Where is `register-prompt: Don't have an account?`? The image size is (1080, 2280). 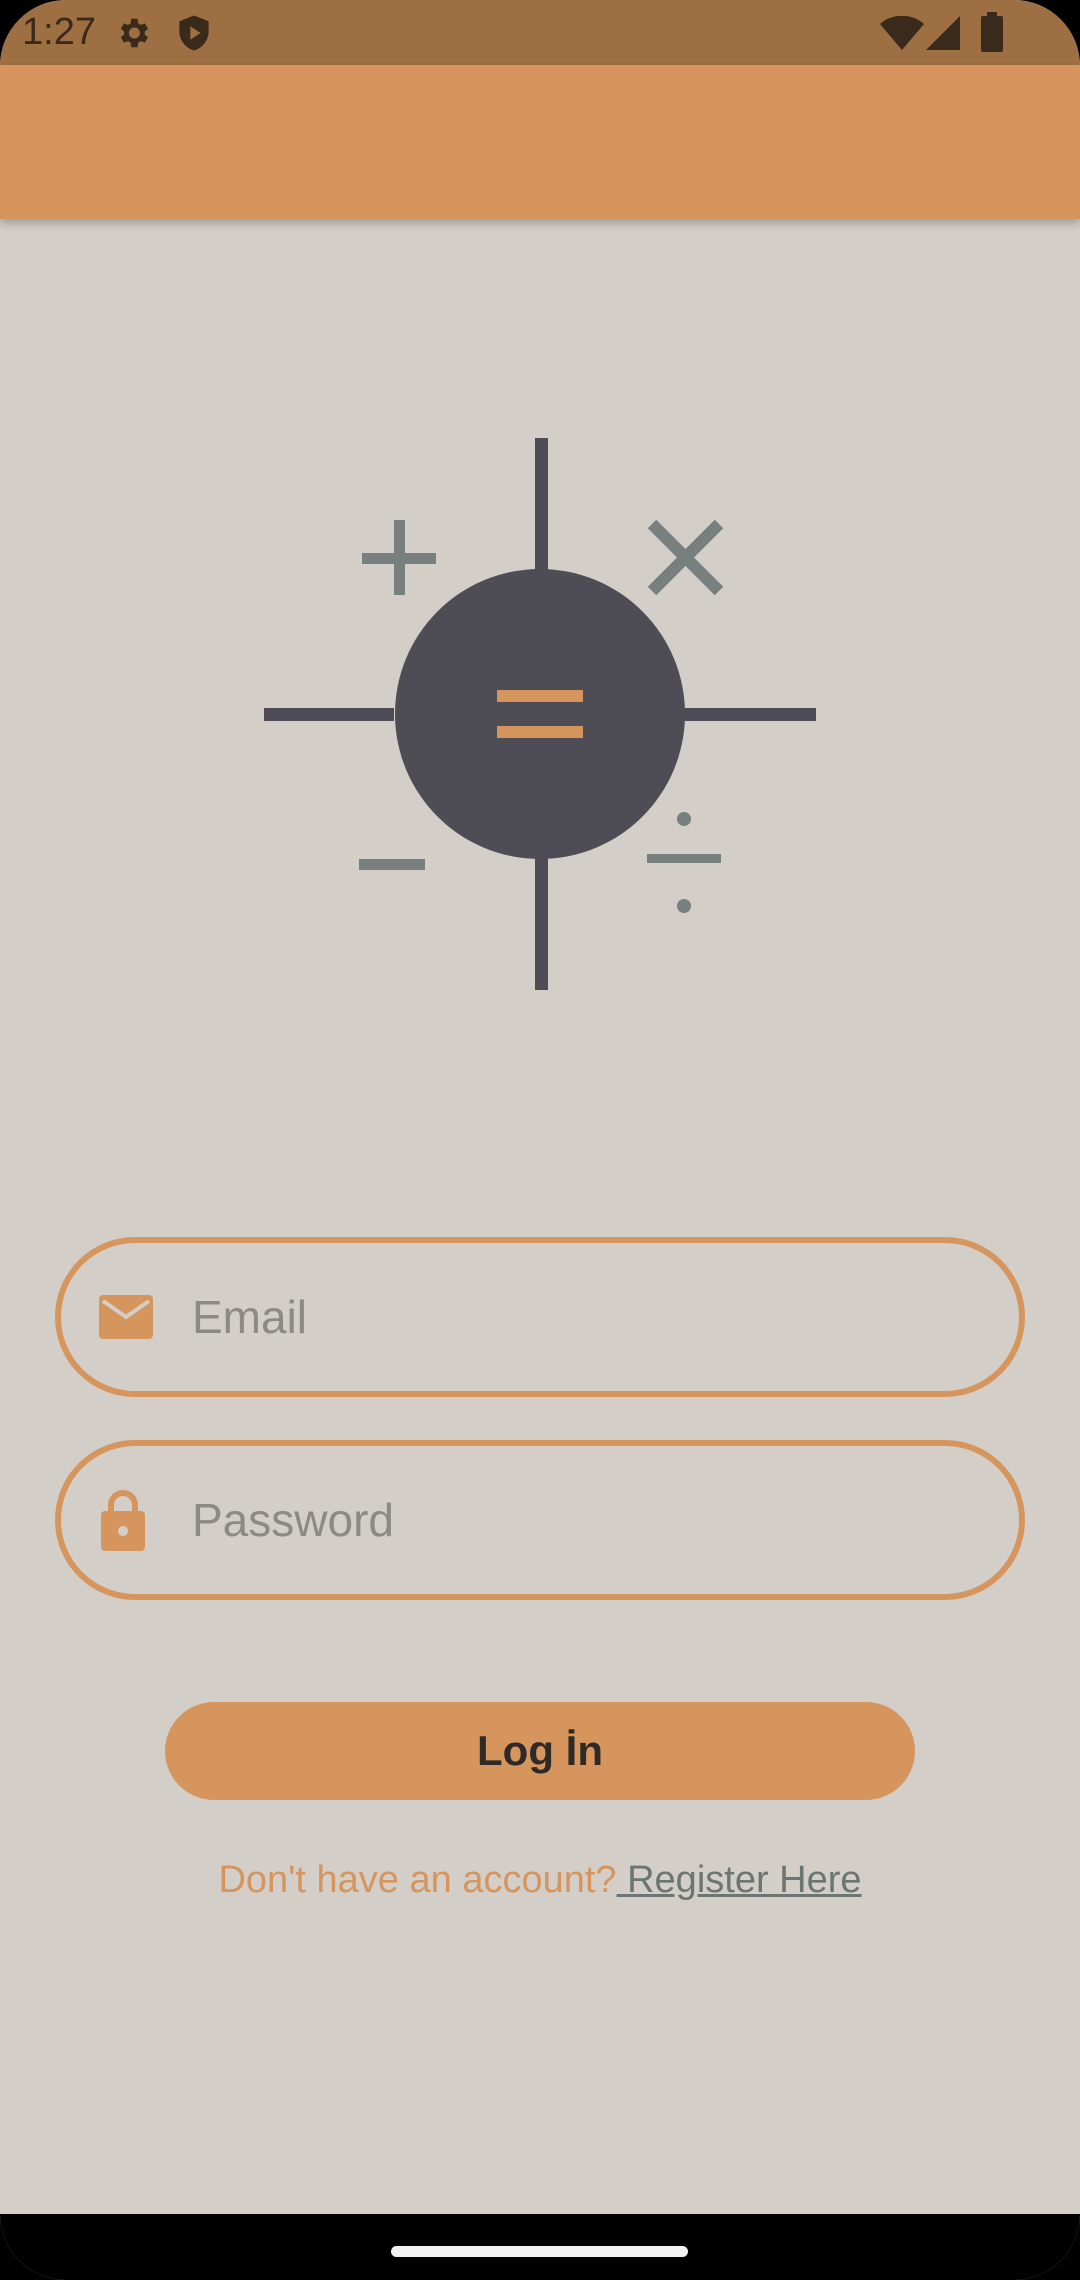
register-prompt: Don't have an account? is located at coordinates (417, 1880).